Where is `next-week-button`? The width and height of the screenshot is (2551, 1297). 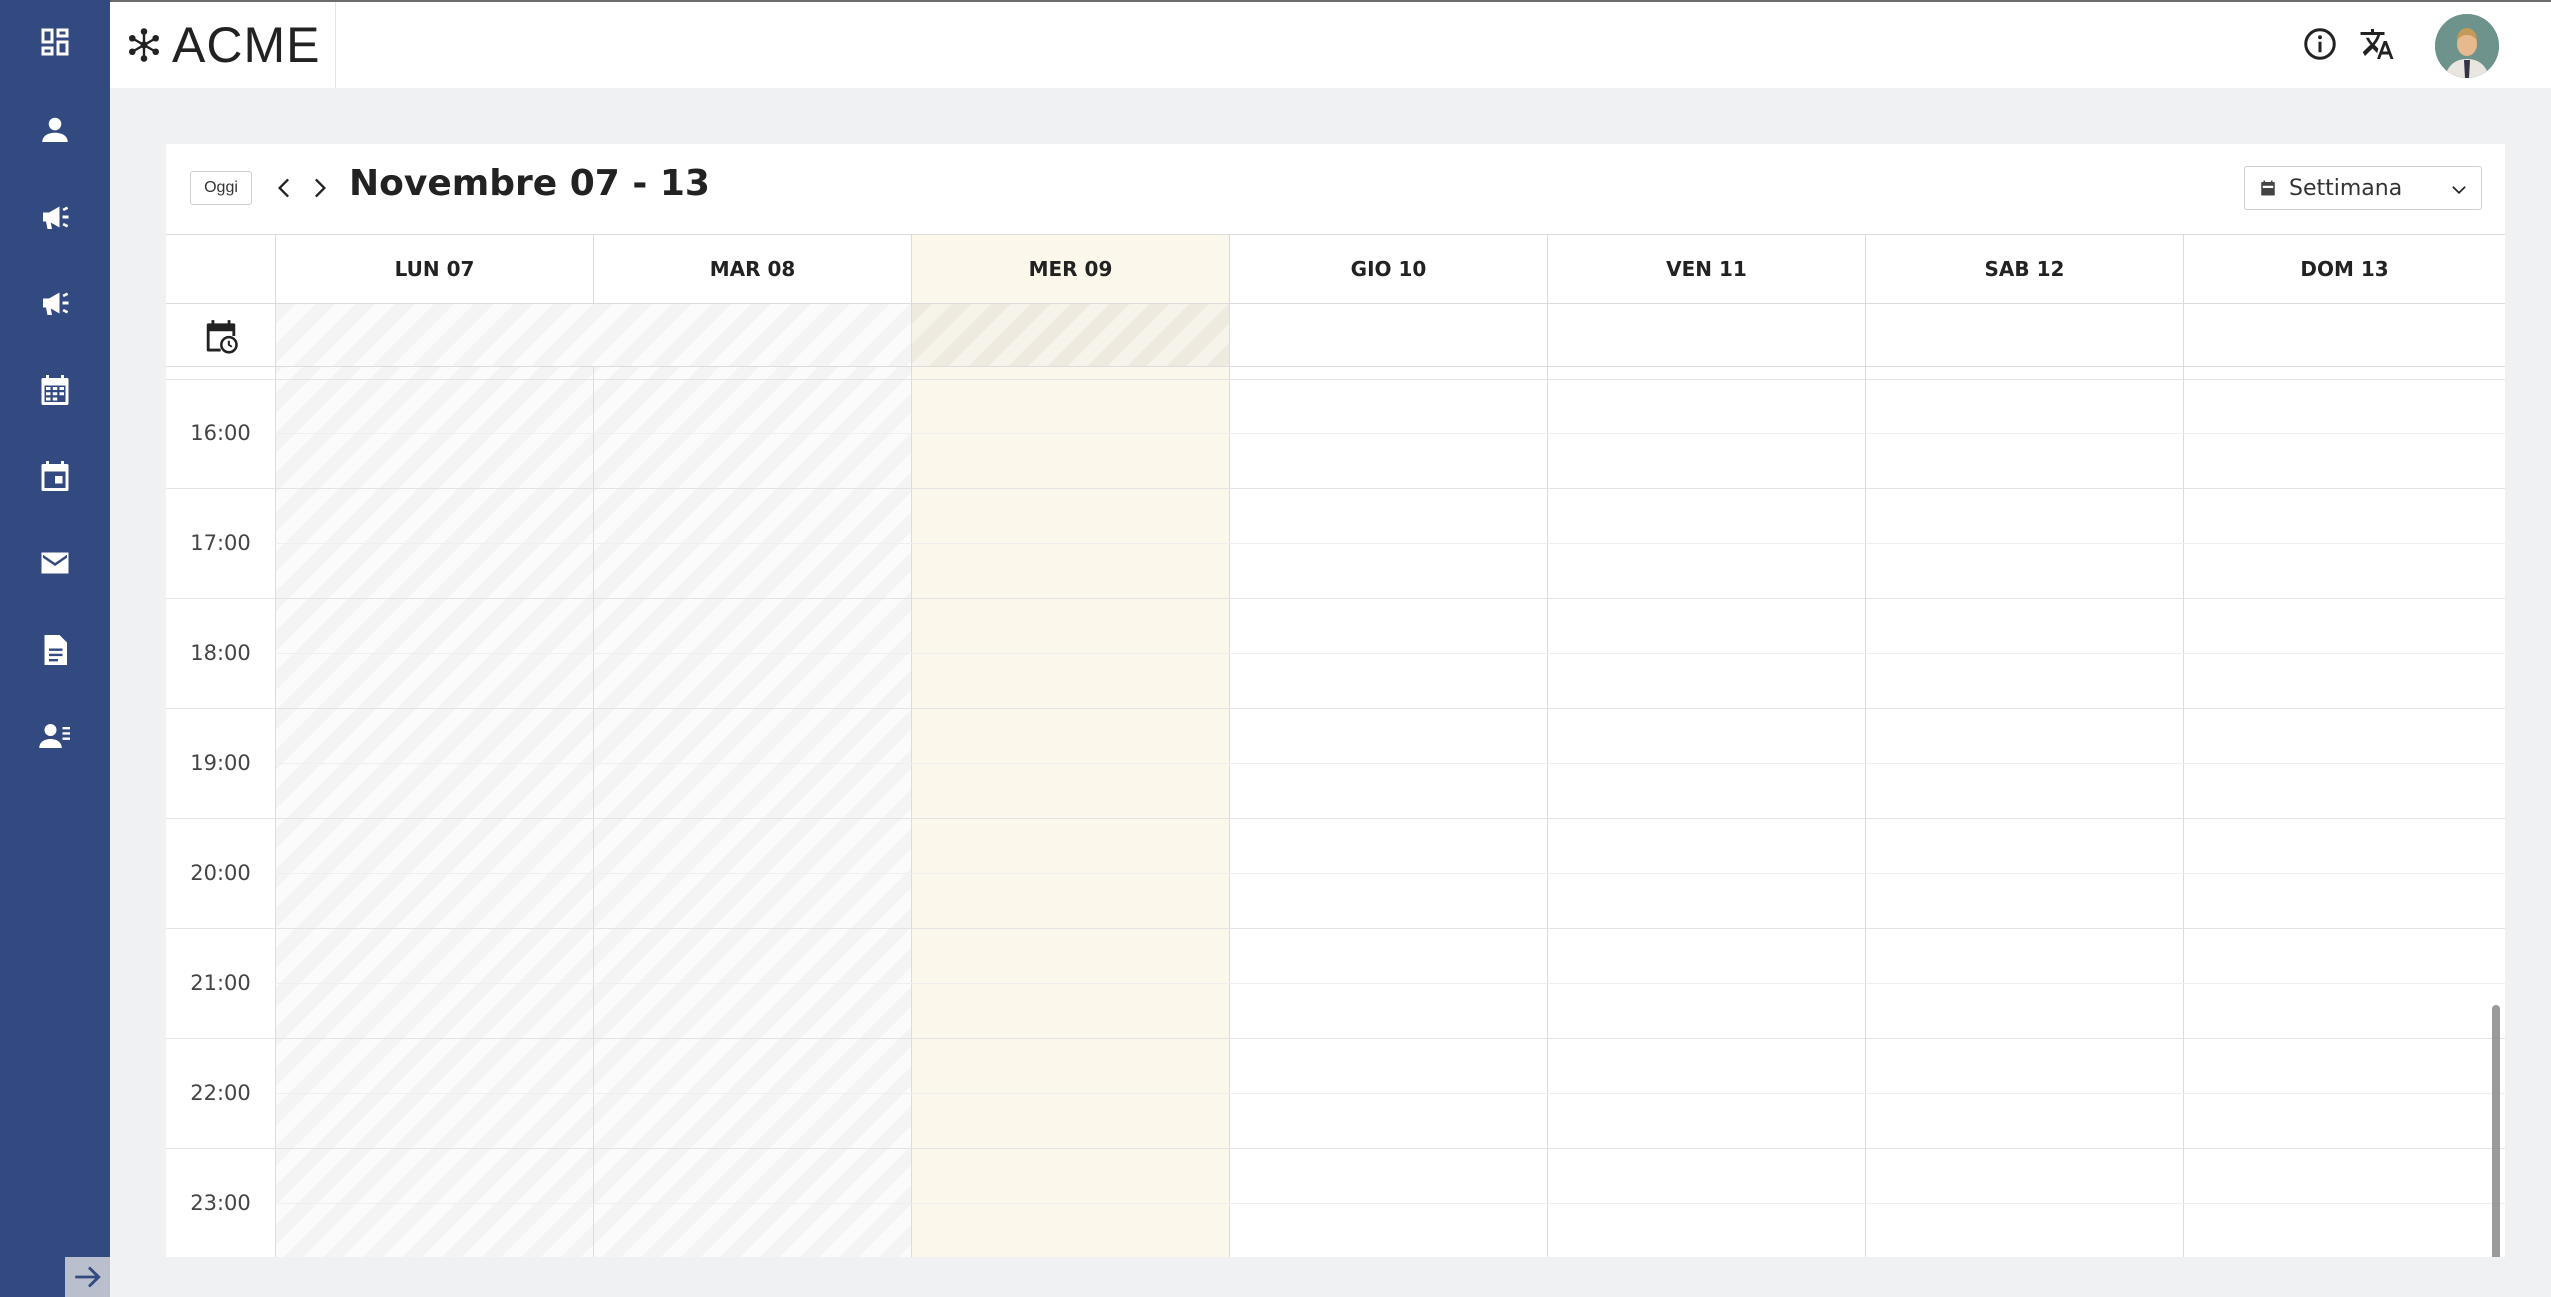 next-week-button is located at coordinates (319, 188).